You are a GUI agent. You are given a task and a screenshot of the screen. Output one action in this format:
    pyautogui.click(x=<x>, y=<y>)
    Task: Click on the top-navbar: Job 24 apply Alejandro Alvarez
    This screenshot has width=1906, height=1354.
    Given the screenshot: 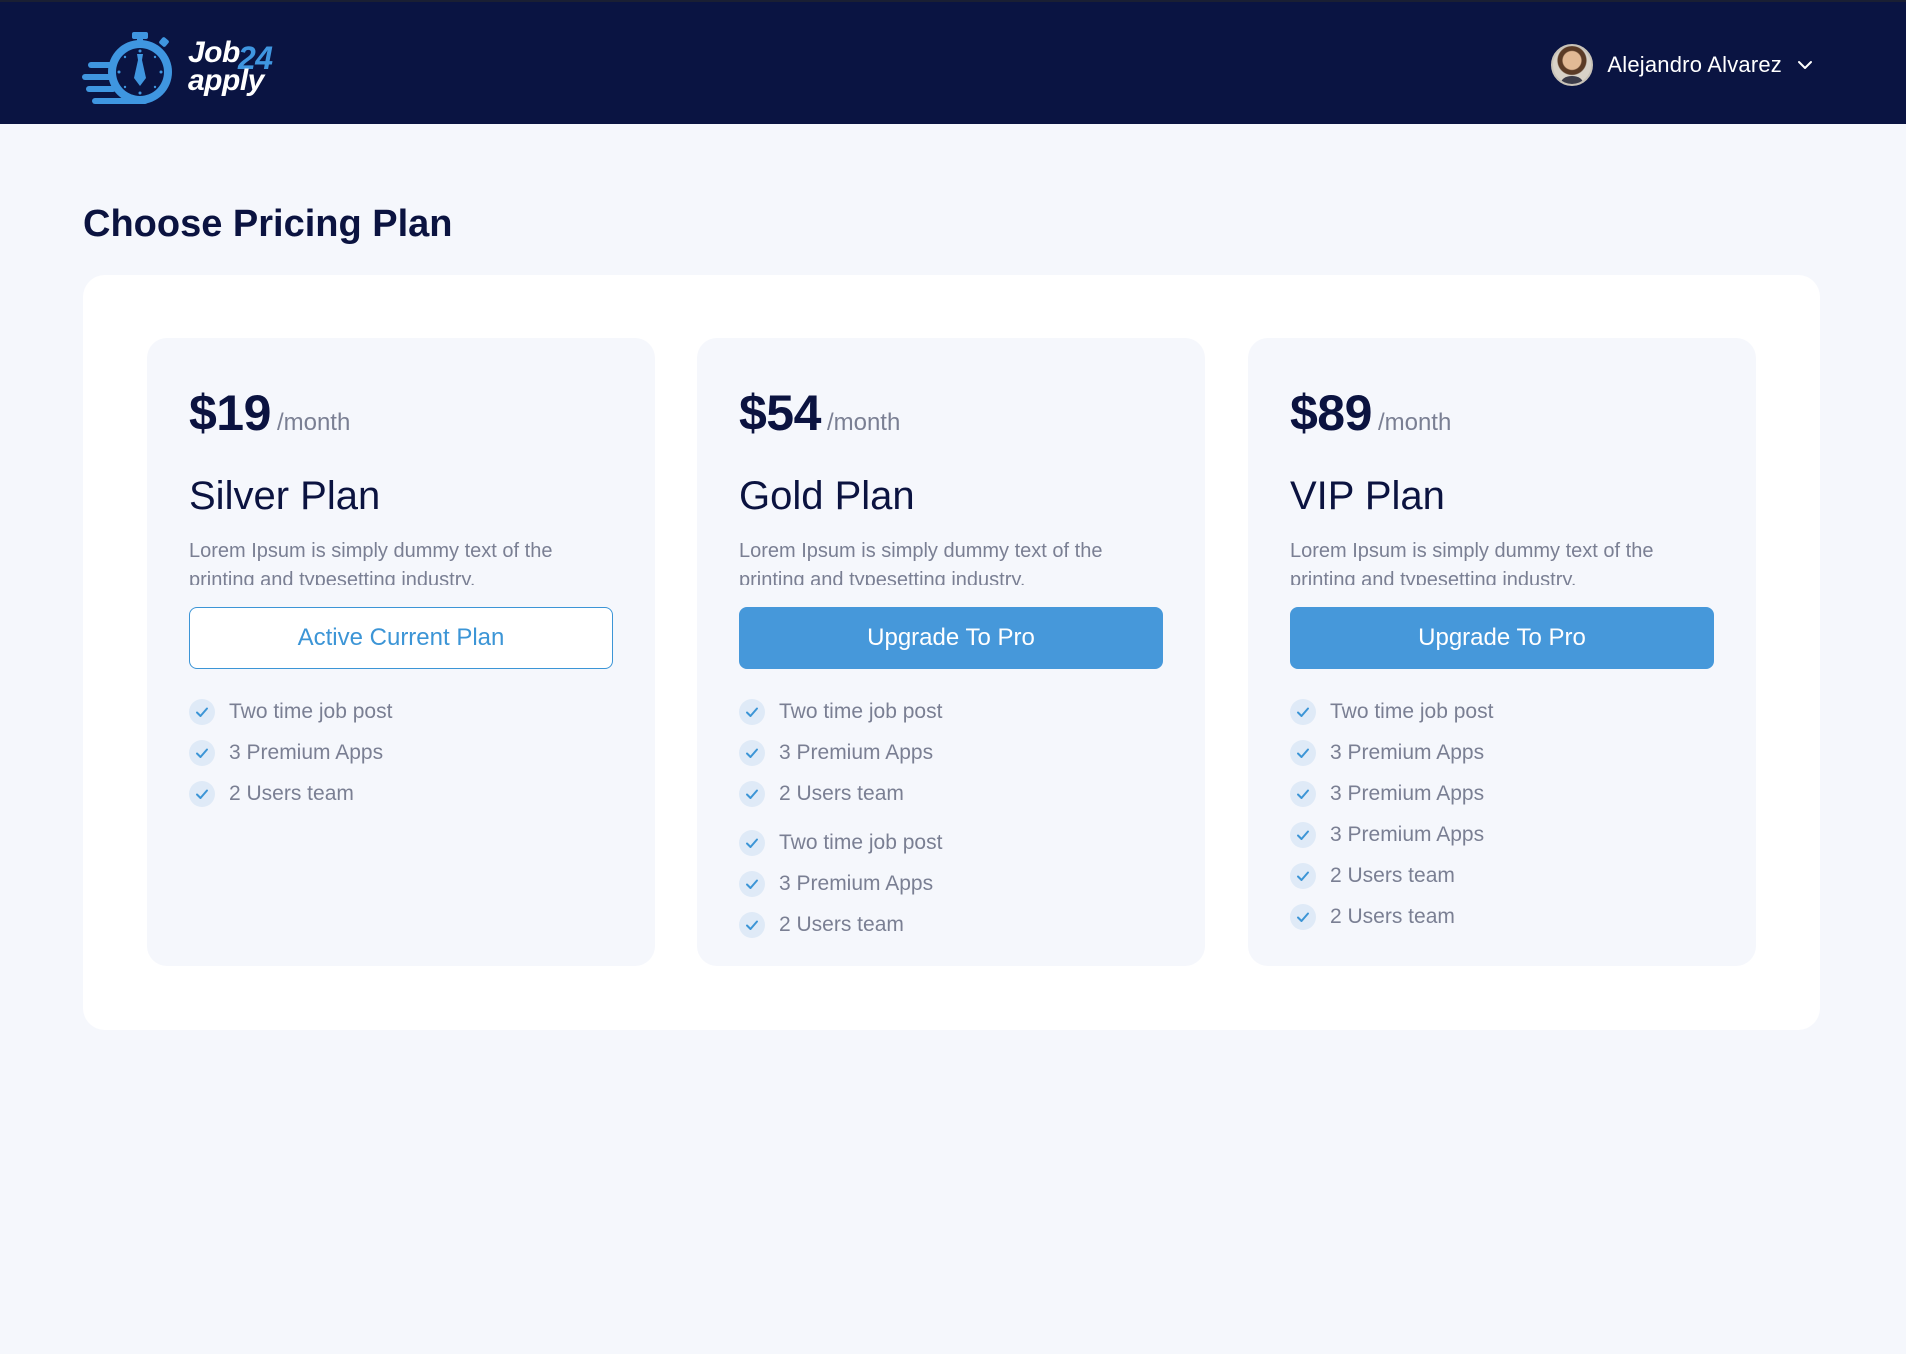 What is the action you would take?
    pyautogui.click(x=953, y=62)
    